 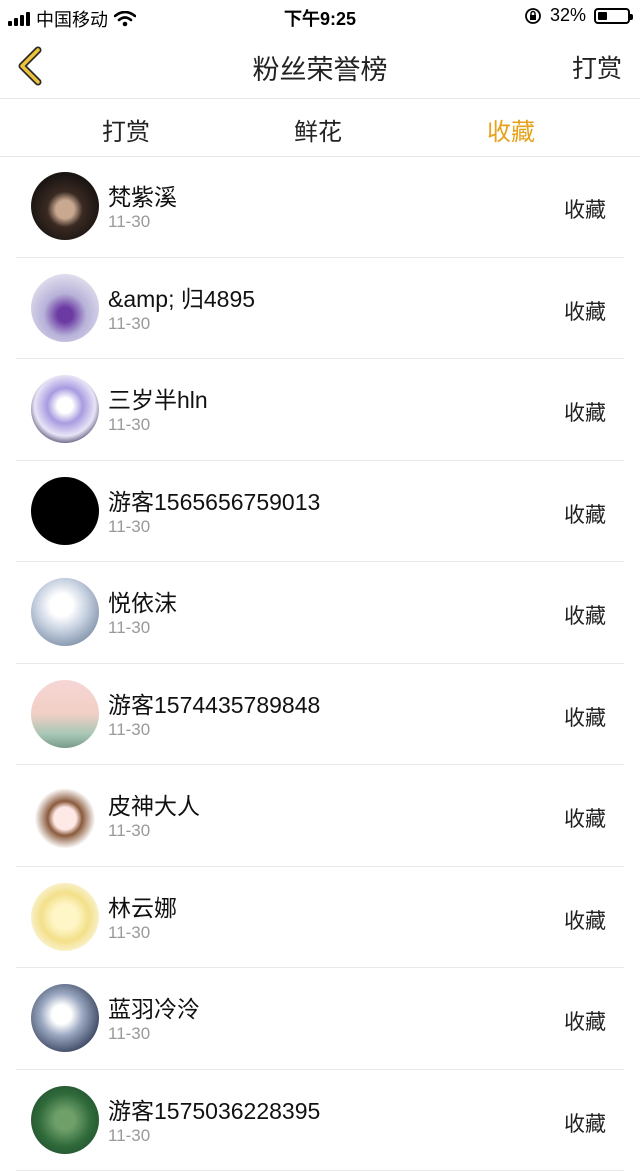 What do you see at coordinates (533, 16) in the screenshot?
I see `orientation-lock-icon` at bounding box center [533, 16].